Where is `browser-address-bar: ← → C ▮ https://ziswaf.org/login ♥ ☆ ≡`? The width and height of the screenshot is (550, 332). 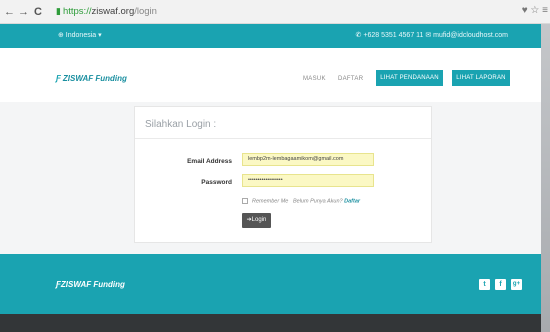 browser-address-bar: ← → C ▮ https://ziswaf.org/login ♥ ☆ ≡ is located at coordinates (275, 12).